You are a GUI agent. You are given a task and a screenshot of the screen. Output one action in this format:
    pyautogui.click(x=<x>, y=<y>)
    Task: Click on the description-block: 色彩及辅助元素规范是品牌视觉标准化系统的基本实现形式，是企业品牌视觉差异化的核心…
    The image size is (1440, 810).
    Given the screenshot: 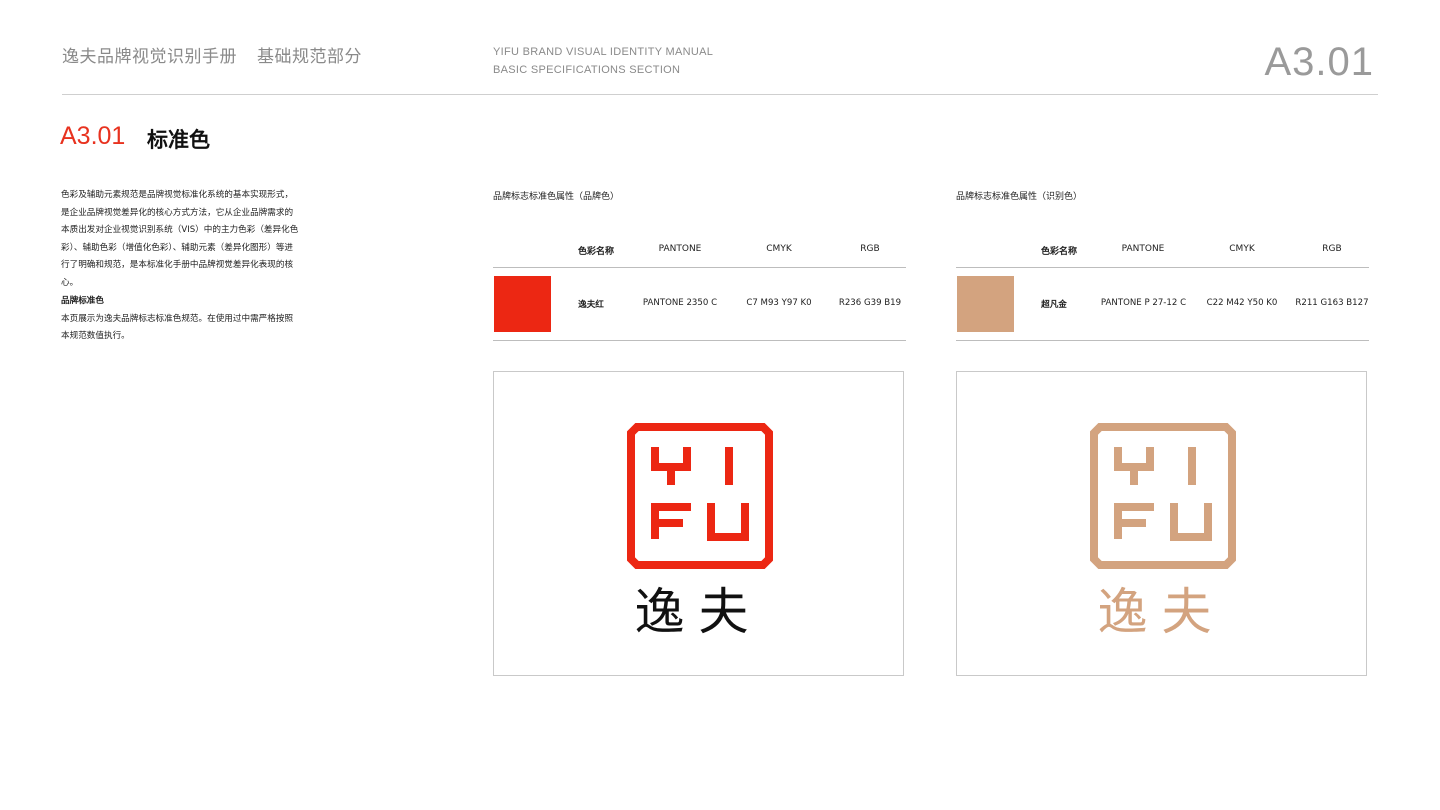 What is the action you would take?
    pyautogui.click(x=181, y=266)
    